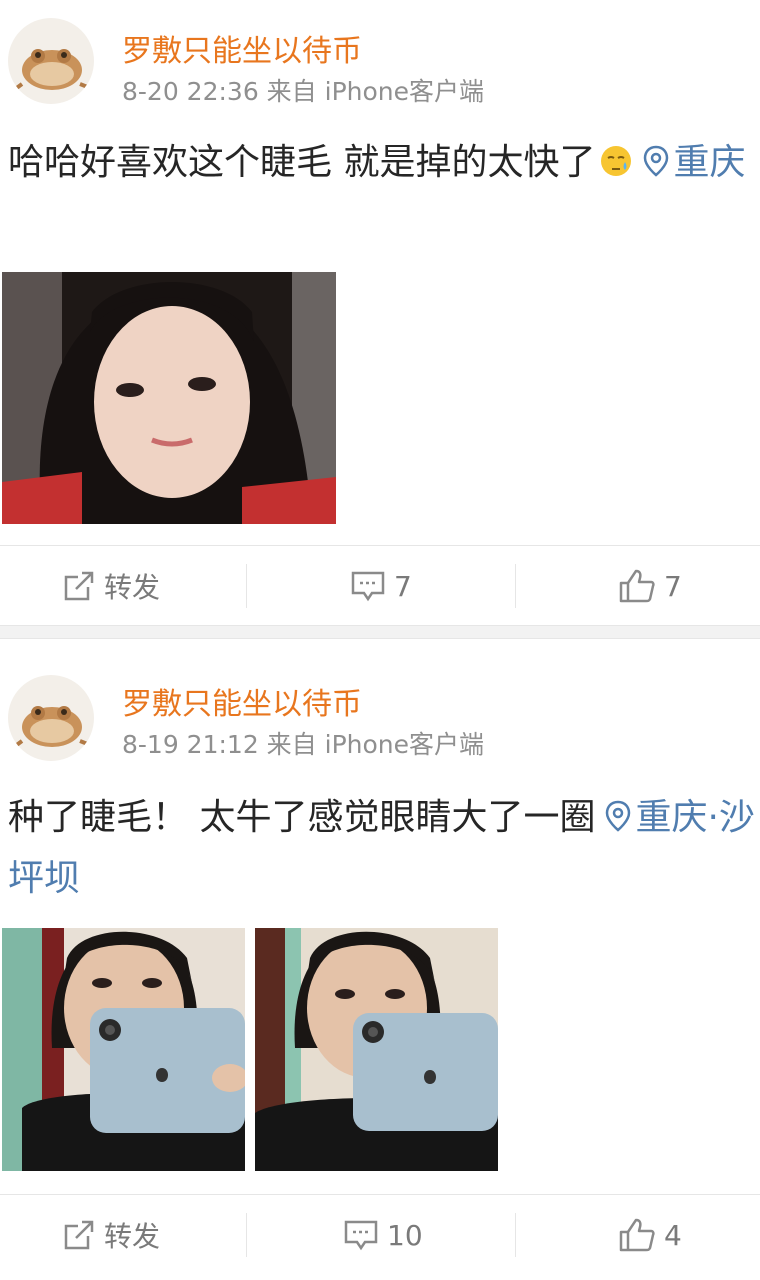  What do you see at coordinates (303, 744) in the screenshot?
I see `post-meta: 8-19 21:12 来自 iPhone客户端` at bounding box center [303, 744].